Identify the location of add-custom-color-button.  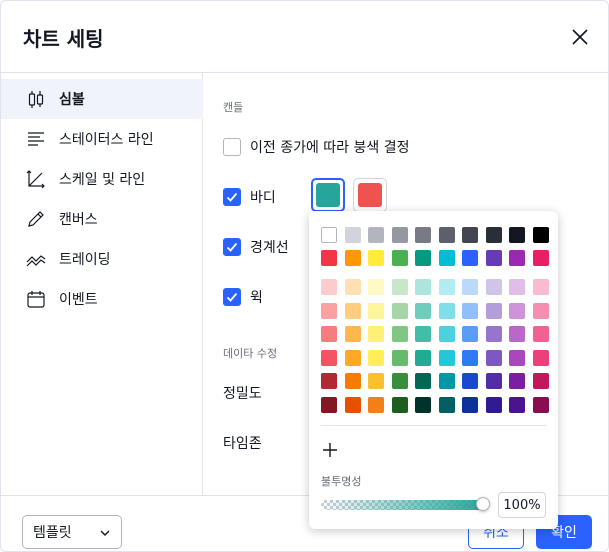
(330, 450).